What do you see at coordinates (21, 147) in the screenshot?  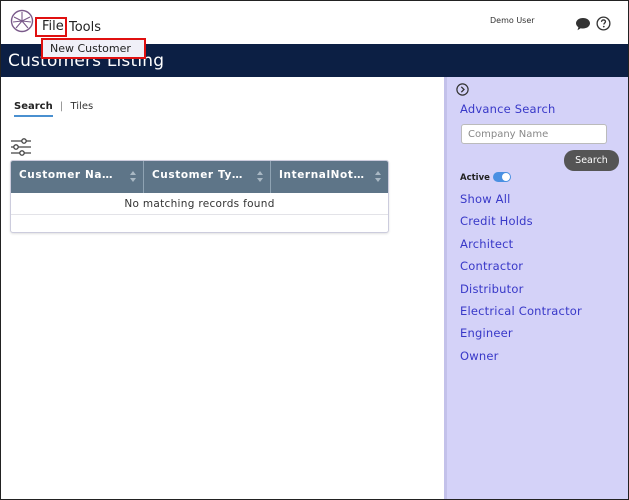 I see `filter-sliders-icon` at bounding box center [21, 147].